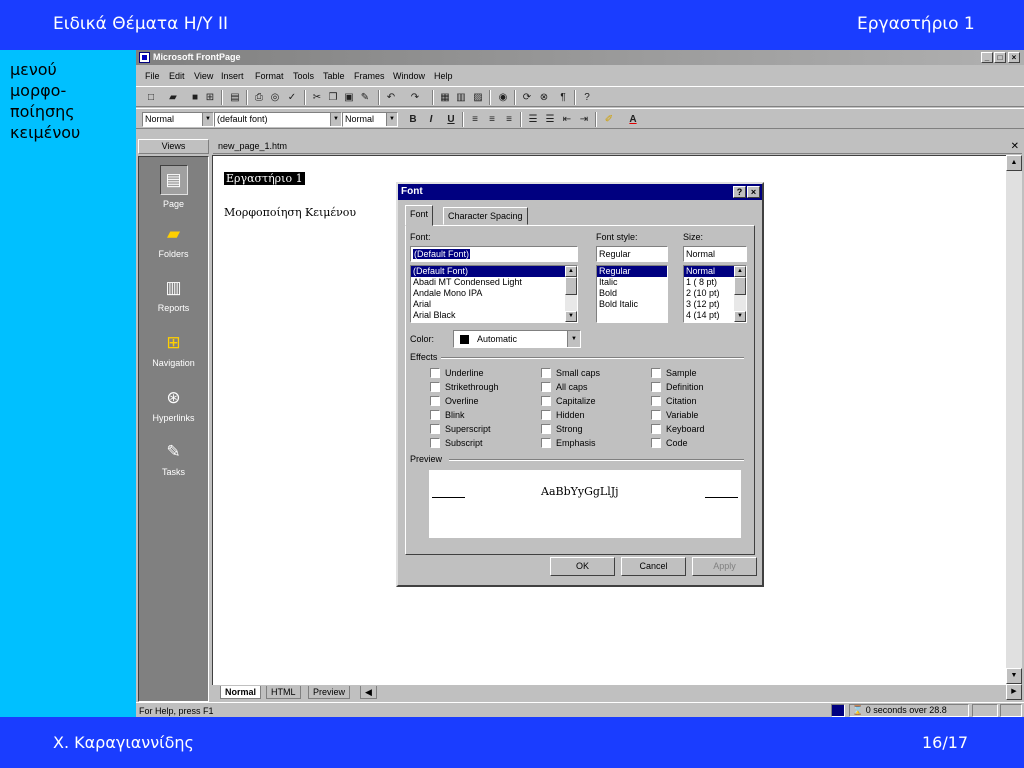 This screenshot has width=1024, height=768. Describe the element at coordinates (587, 97) in the screenshot. I see `help-icon: ?` at that location.